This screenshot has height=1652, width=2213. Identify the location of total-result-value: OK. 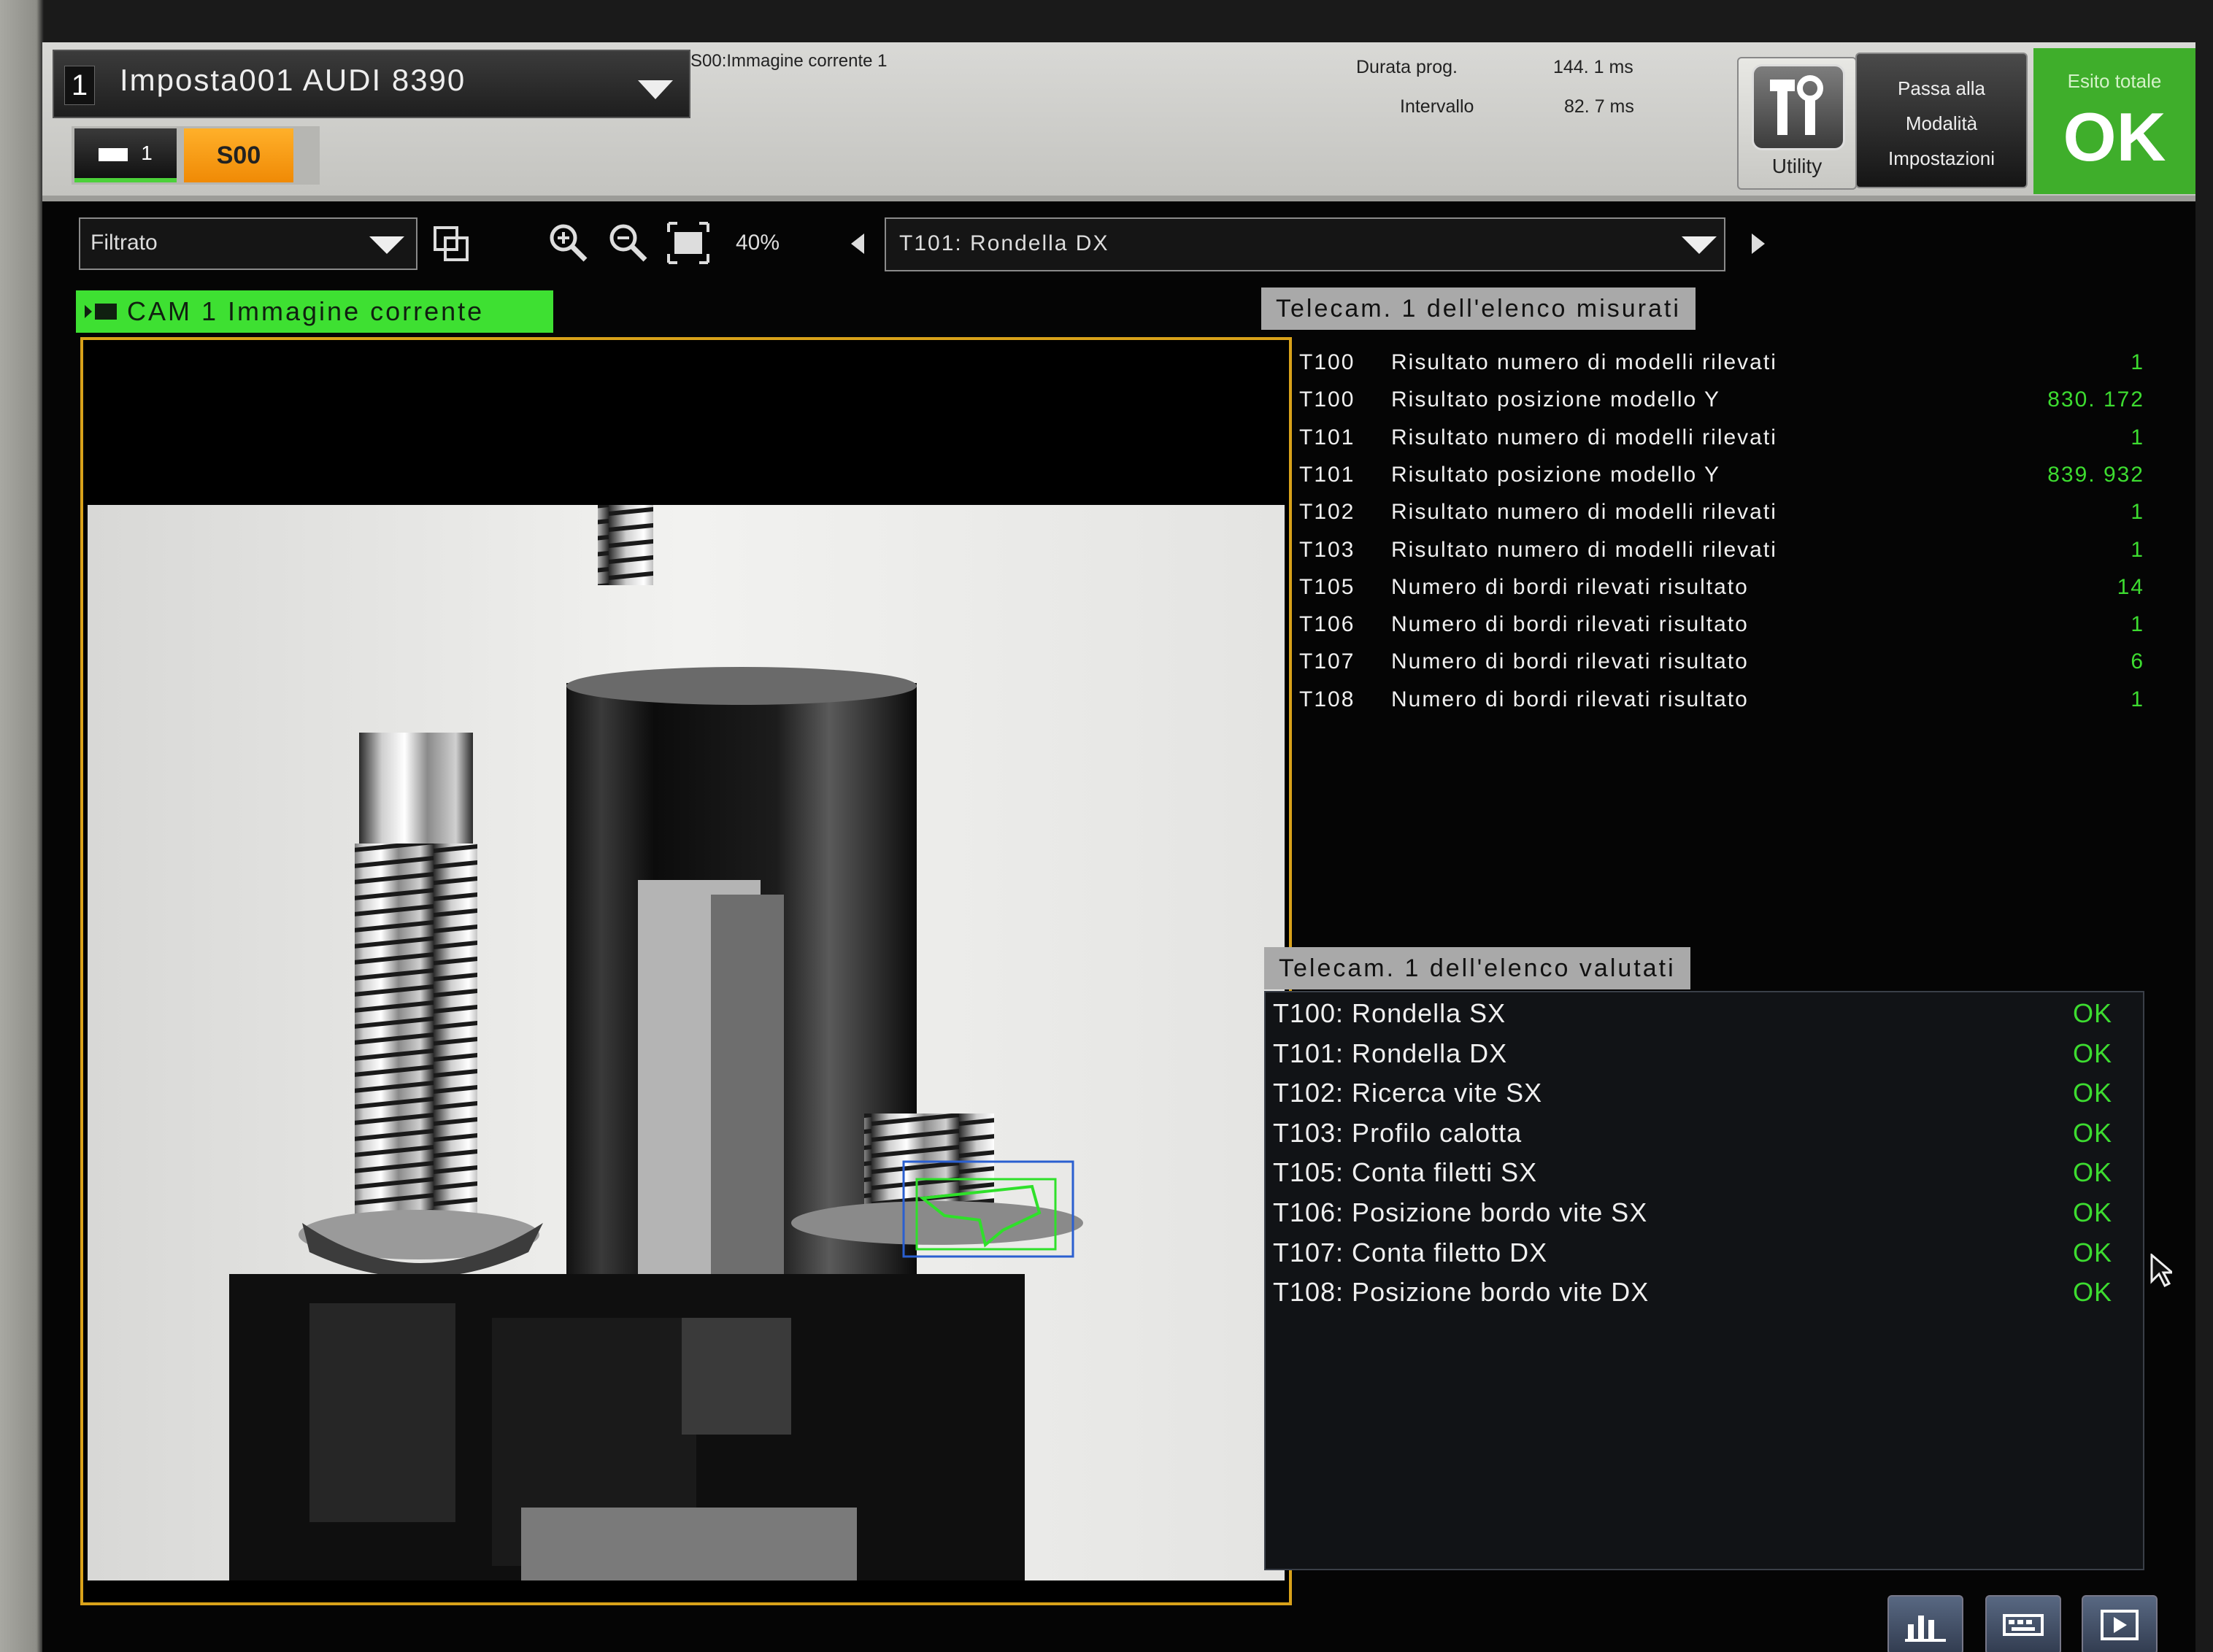
(2114, 137).